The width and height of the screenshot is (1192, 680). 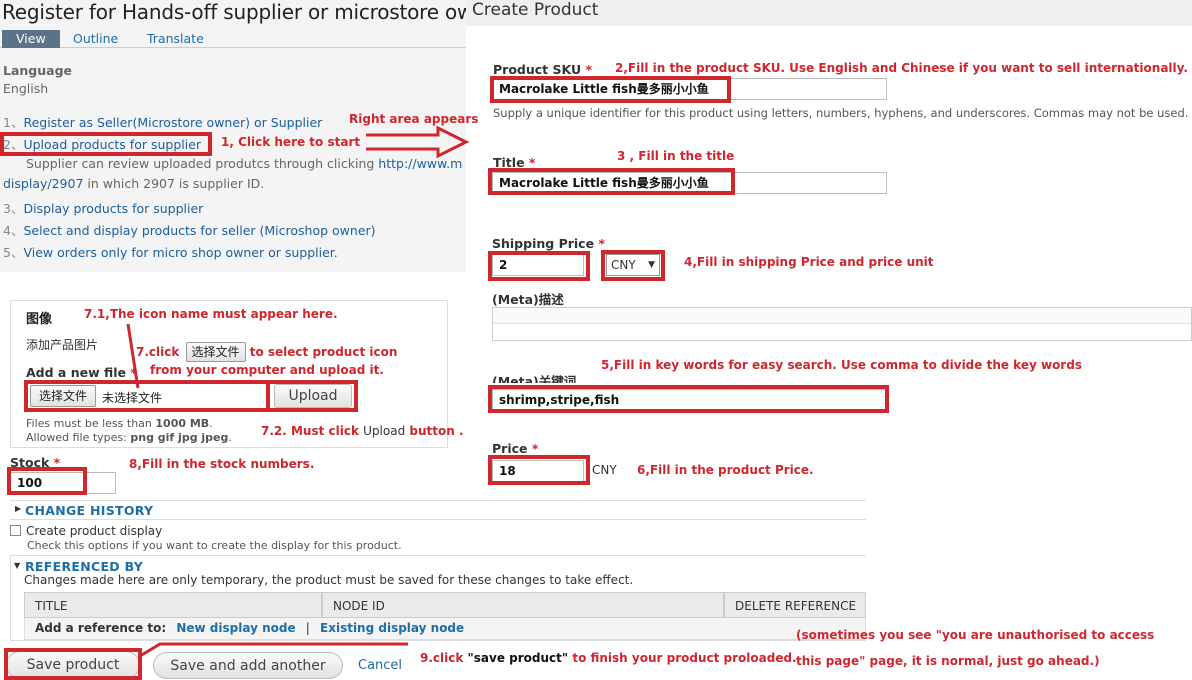 What do you see at coordinates (101, 628) in the screenshot?
I see `add-reference-label: Add a reference to:` at bounding box center [101, 628].